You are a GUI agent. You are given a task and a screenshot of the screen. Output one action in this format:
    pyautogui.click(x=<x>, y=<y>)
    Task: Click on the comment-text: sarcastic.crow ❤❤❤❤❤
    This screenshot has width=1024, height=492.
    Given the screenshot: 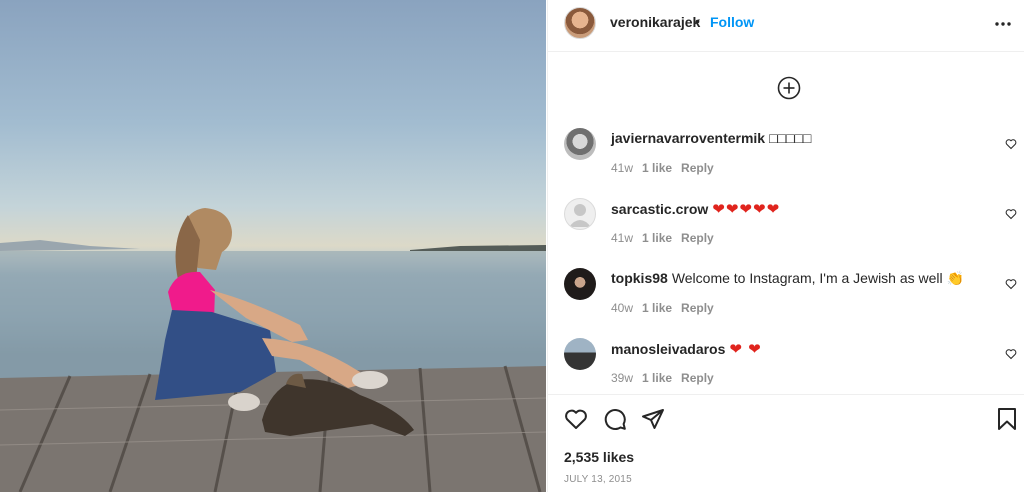 What is the action you would take?
    pyautogui.click(x=695, y=209)
    